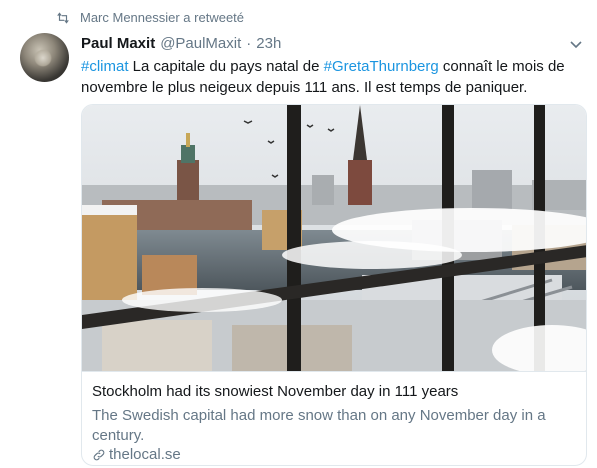 This screenshot has width=597, height=468. I want to click on display-name: Paul Maxit, so click(118, 43).